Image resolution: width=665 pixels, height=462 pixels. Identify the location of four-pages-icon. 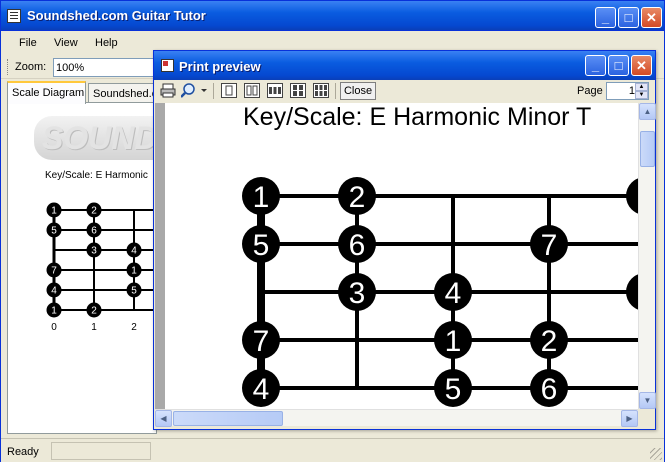
(298, 90).